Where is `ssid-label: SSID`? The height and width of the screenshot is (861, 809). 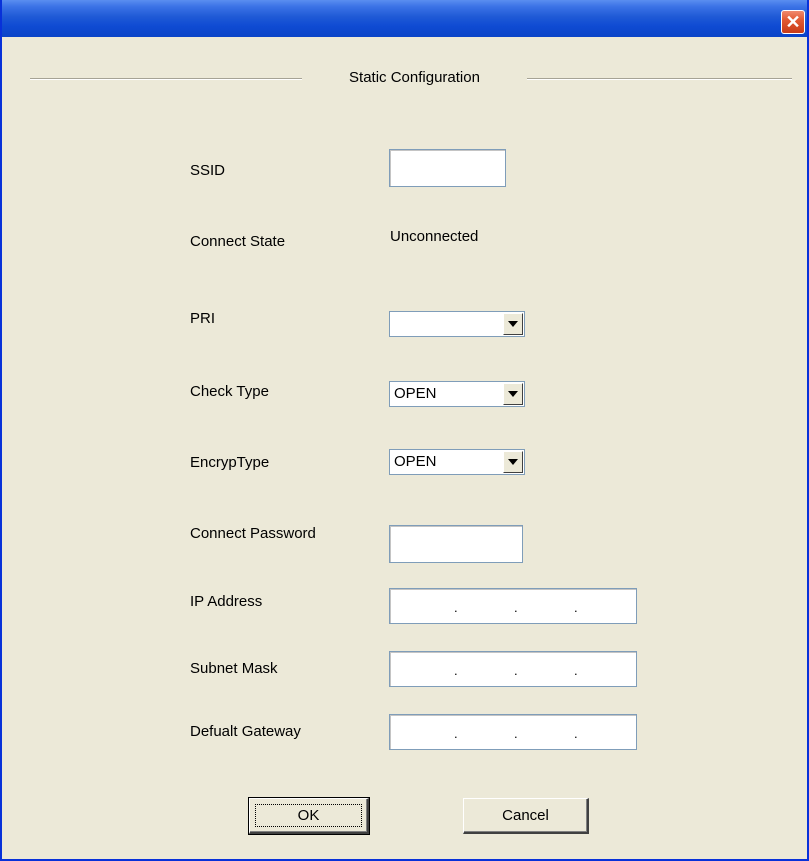 ssid-label: SSID is located at coordinates (208, 170).